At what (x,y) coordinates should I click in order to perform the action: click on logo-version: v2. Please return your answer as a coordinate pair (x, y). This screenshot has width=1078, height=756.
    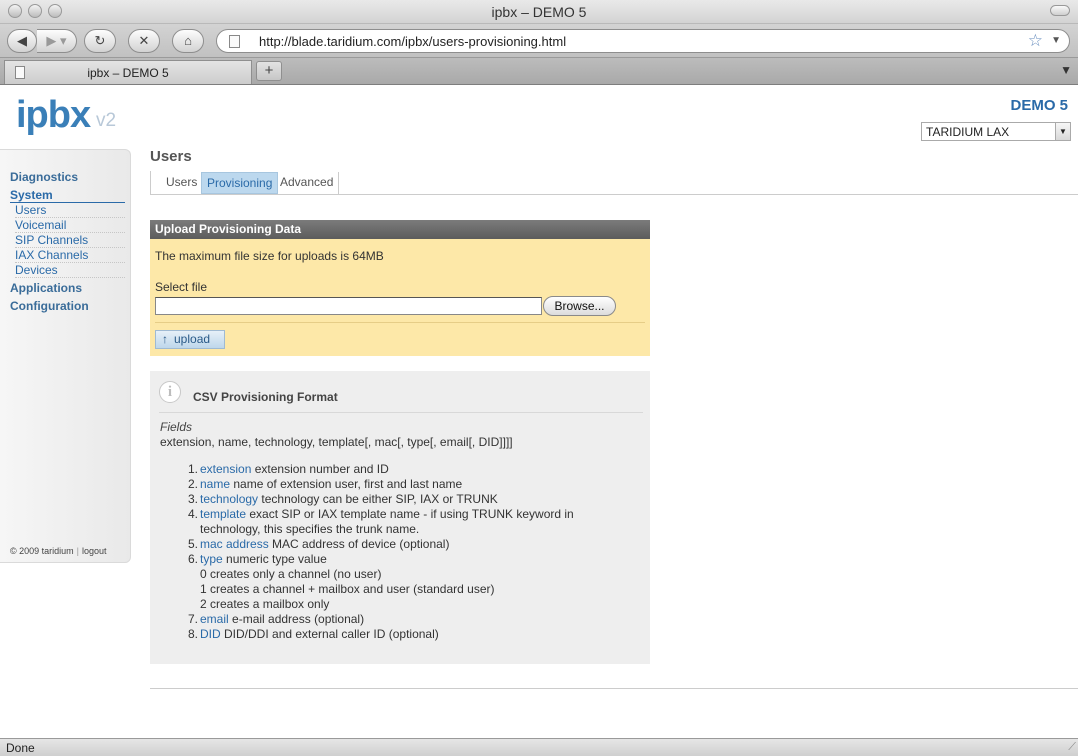
    Looking at the image, I should click on (106, 120).